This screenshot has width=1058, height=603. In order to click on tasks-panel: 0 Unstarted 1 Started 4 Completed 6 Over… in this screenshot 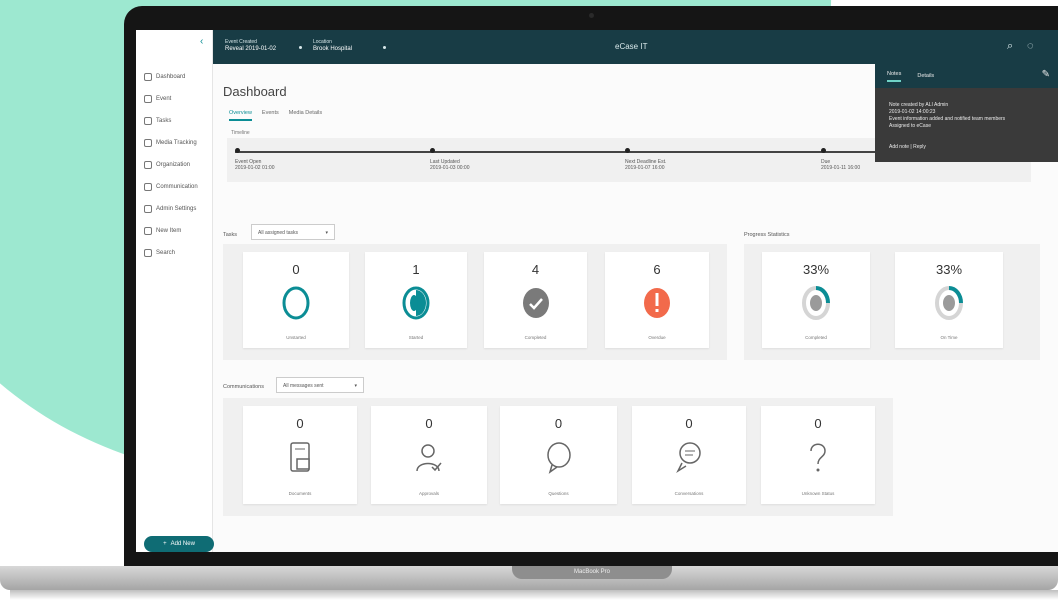, I will do `click(475, 302)`.